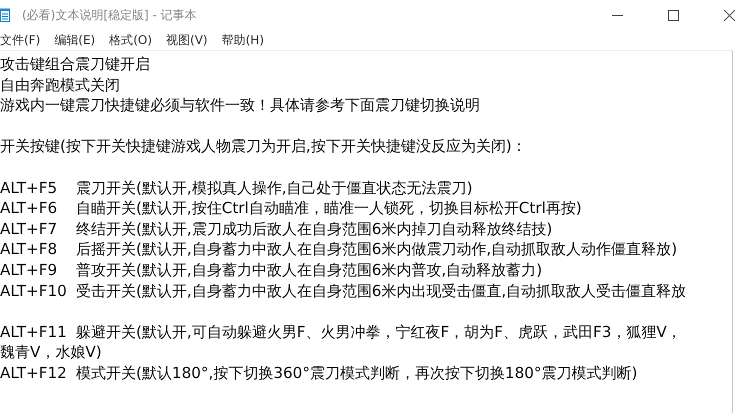 The height and width of the screenshot is (413, 737). What do you see at coordinates (29, 208) in the screenshot?
I see `hotkey-text: ALT+F6` at bounding box center [29, 208].